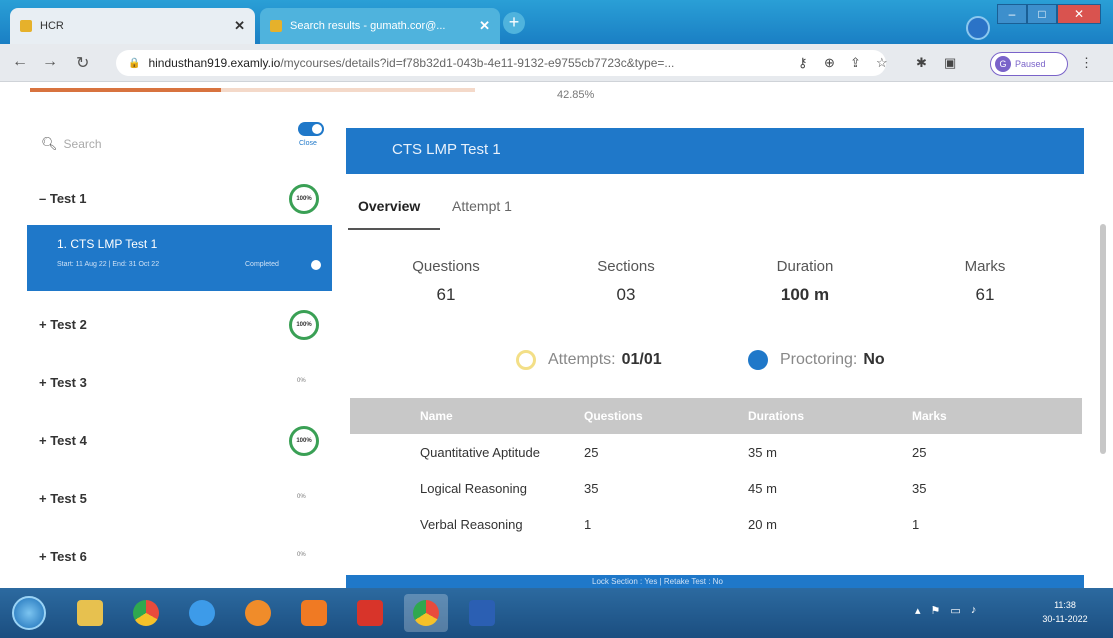 The width and height of the screenshot is (1113, 638). I want to click on page-title: CTS LMP Test 1, so click(446, 149).